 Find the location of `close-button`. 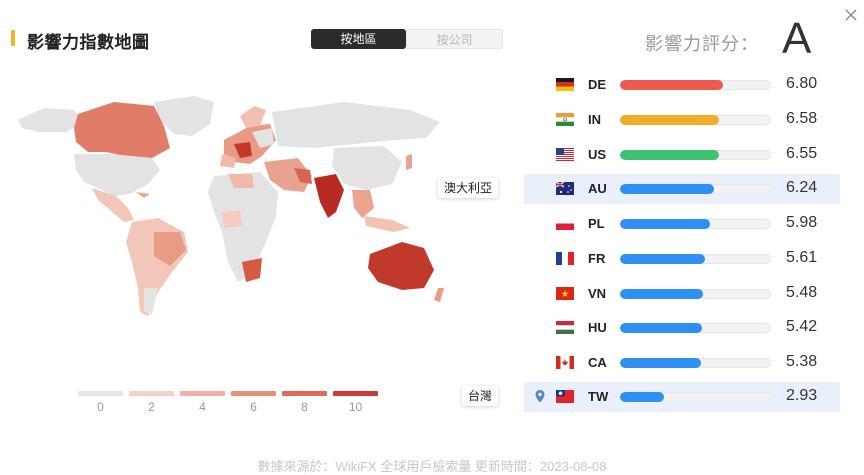

close-button is located at coordinates (852, 16).